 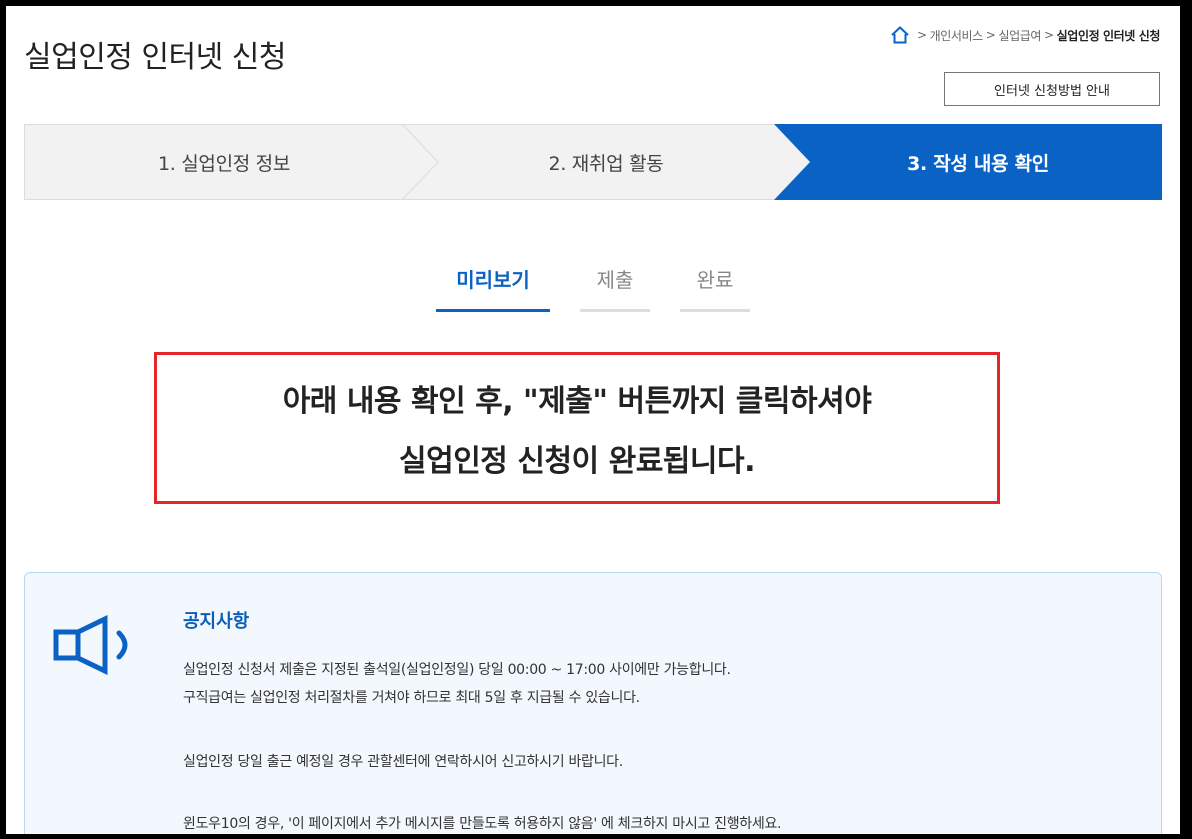 I want to click on warning-line-1: 아래 내용 확인 후, "제출" 버튼까지 클릭하셔야, so click(x=577, y=401).